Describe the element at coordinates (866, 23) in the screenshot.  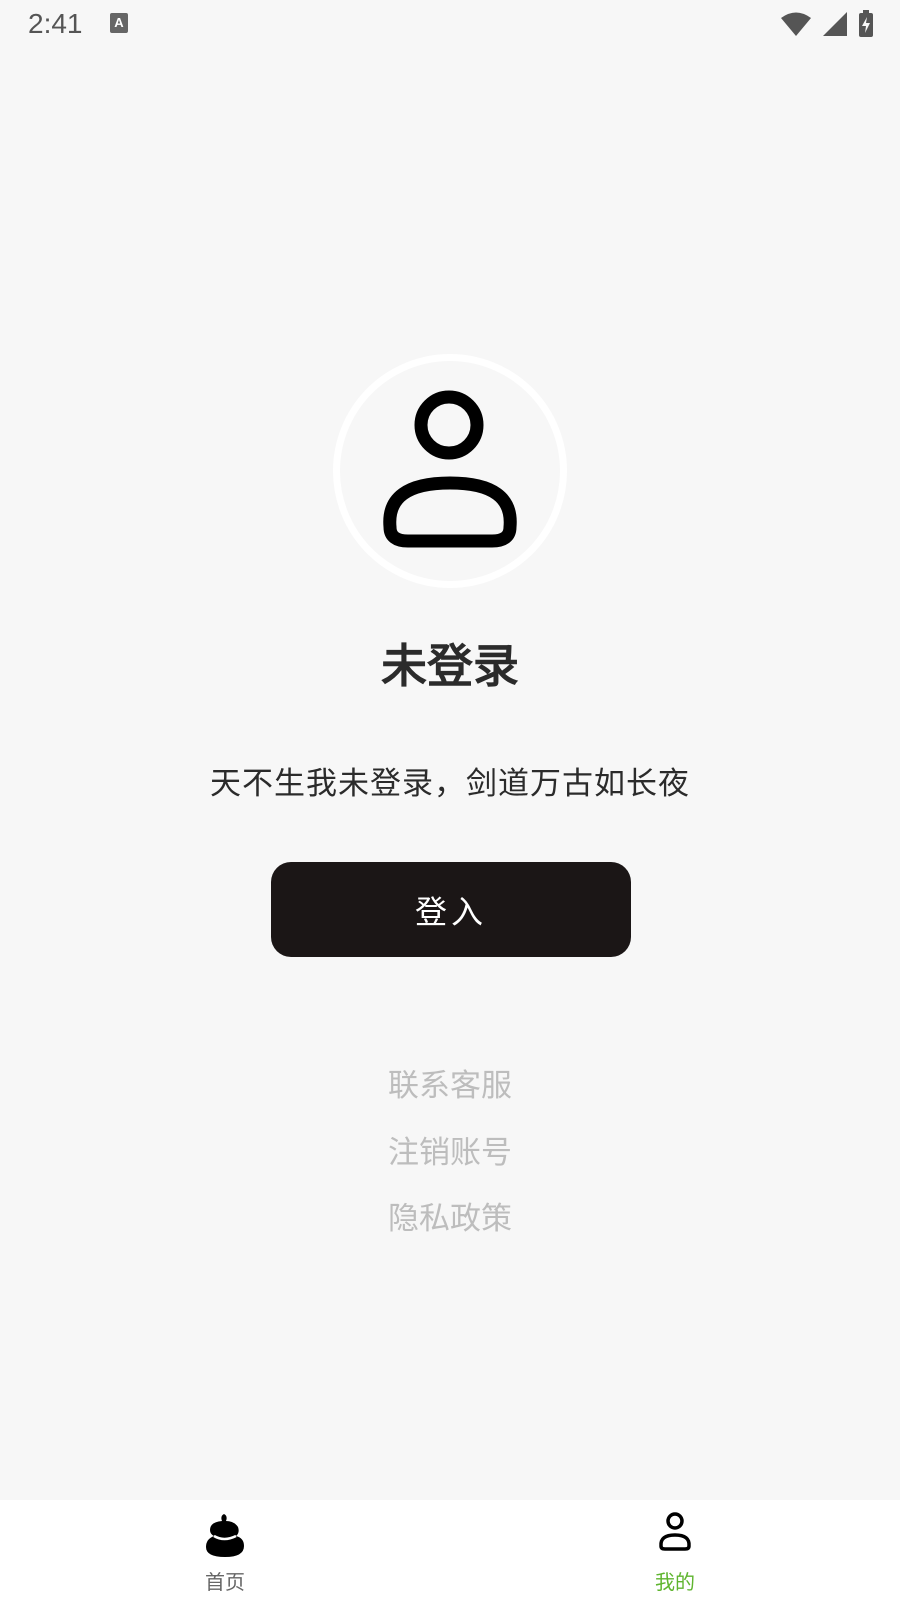
I see `battery-icon` at that location.